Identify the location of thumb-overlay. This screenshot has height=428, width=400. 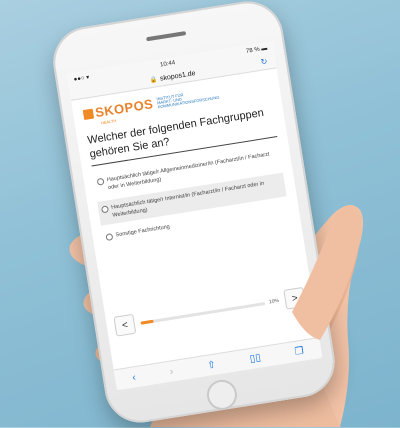
(327, 272).